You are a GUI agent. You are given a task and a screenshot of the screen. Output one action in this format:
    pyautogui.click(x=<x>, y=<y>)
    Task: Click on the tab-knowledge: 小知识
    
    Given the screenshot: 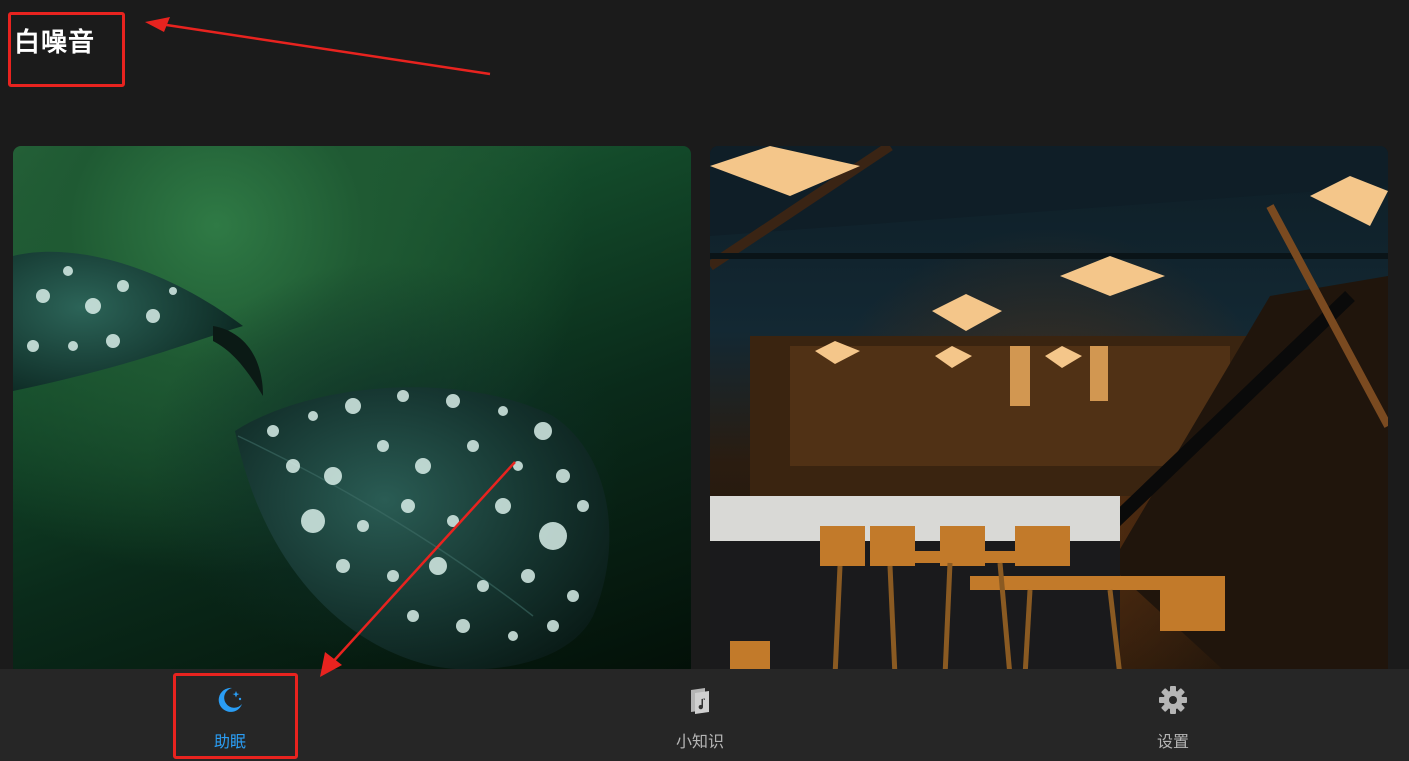 What is the action you would take?
    pyautogui.click(x=700, y=715)
    